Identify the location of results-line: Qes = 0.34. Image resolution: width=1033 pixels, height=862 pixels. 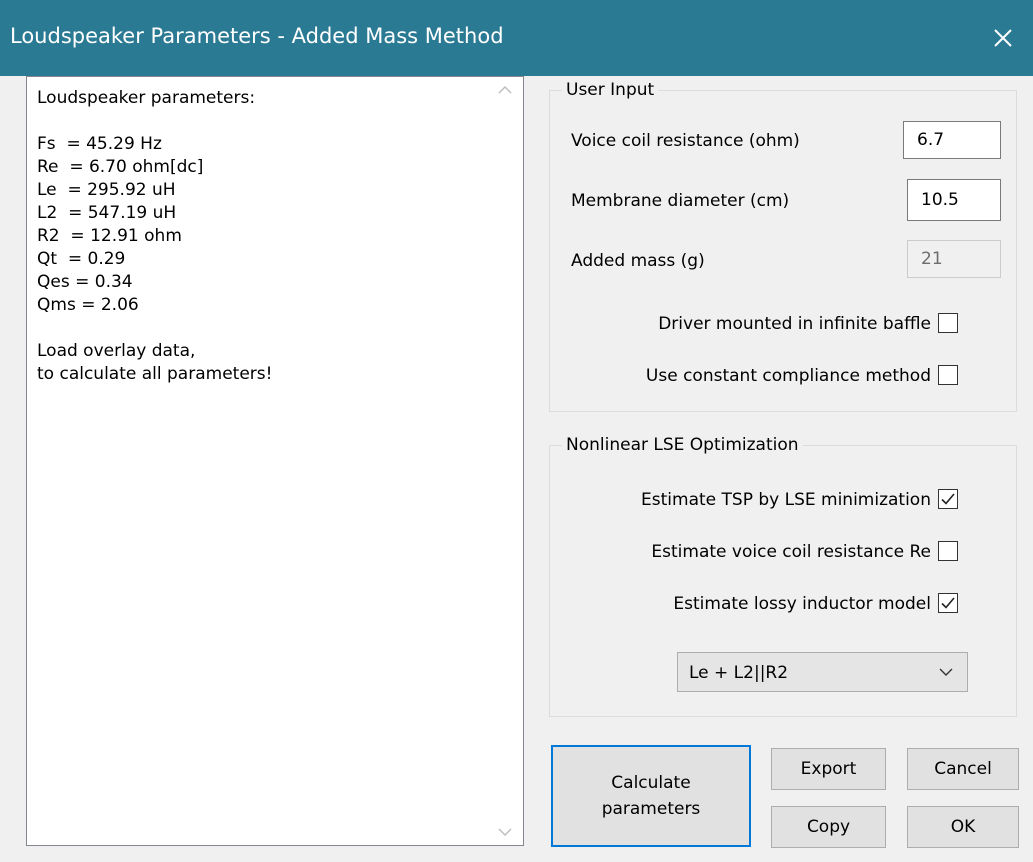
(85, 282).